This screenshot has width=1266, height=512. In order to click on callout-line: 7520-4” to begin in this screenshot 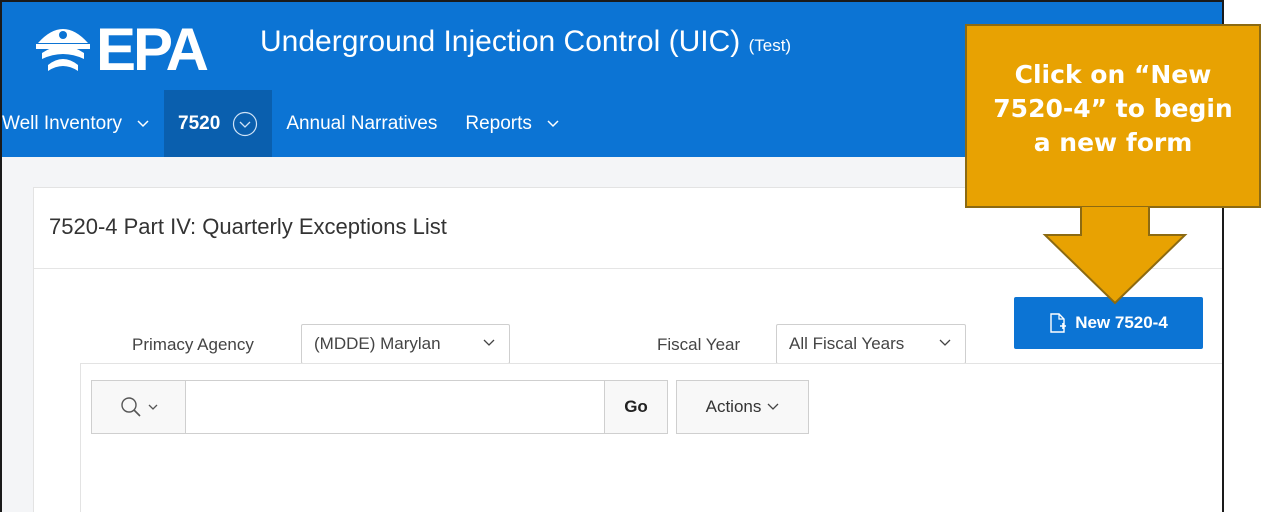, I will do `click(1113, 108)`.